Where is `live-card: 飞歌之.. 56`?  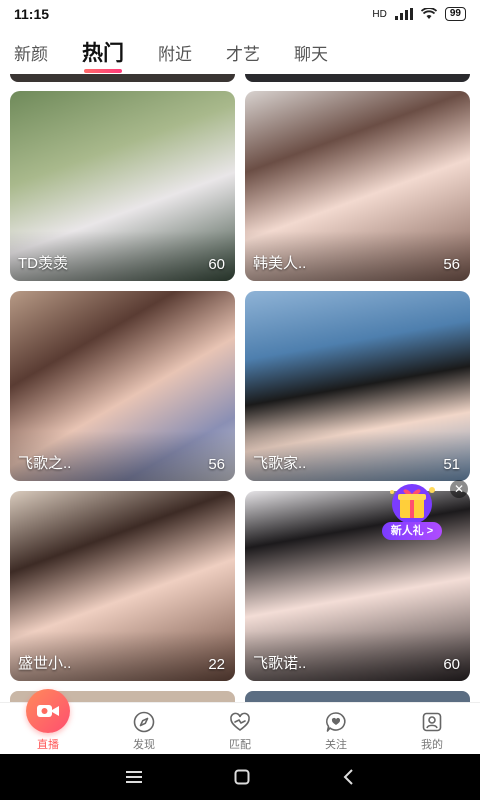
live-card: 飞歌之.. 56 is located at coordinates (122, 386).